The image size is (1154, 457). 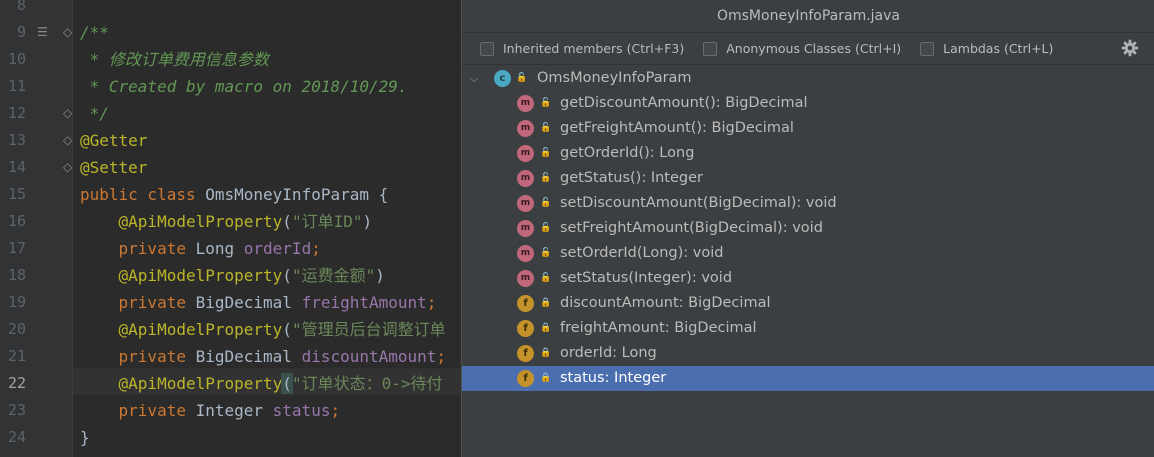 I want to click on tree-item-method: m 🔓 getFreightAmount(): BigDecimal, so click(x=808, y=128).